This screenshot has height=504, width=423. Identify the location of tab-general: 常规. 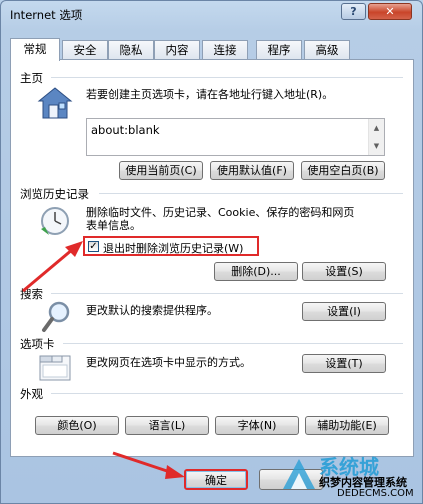
(35, 49).